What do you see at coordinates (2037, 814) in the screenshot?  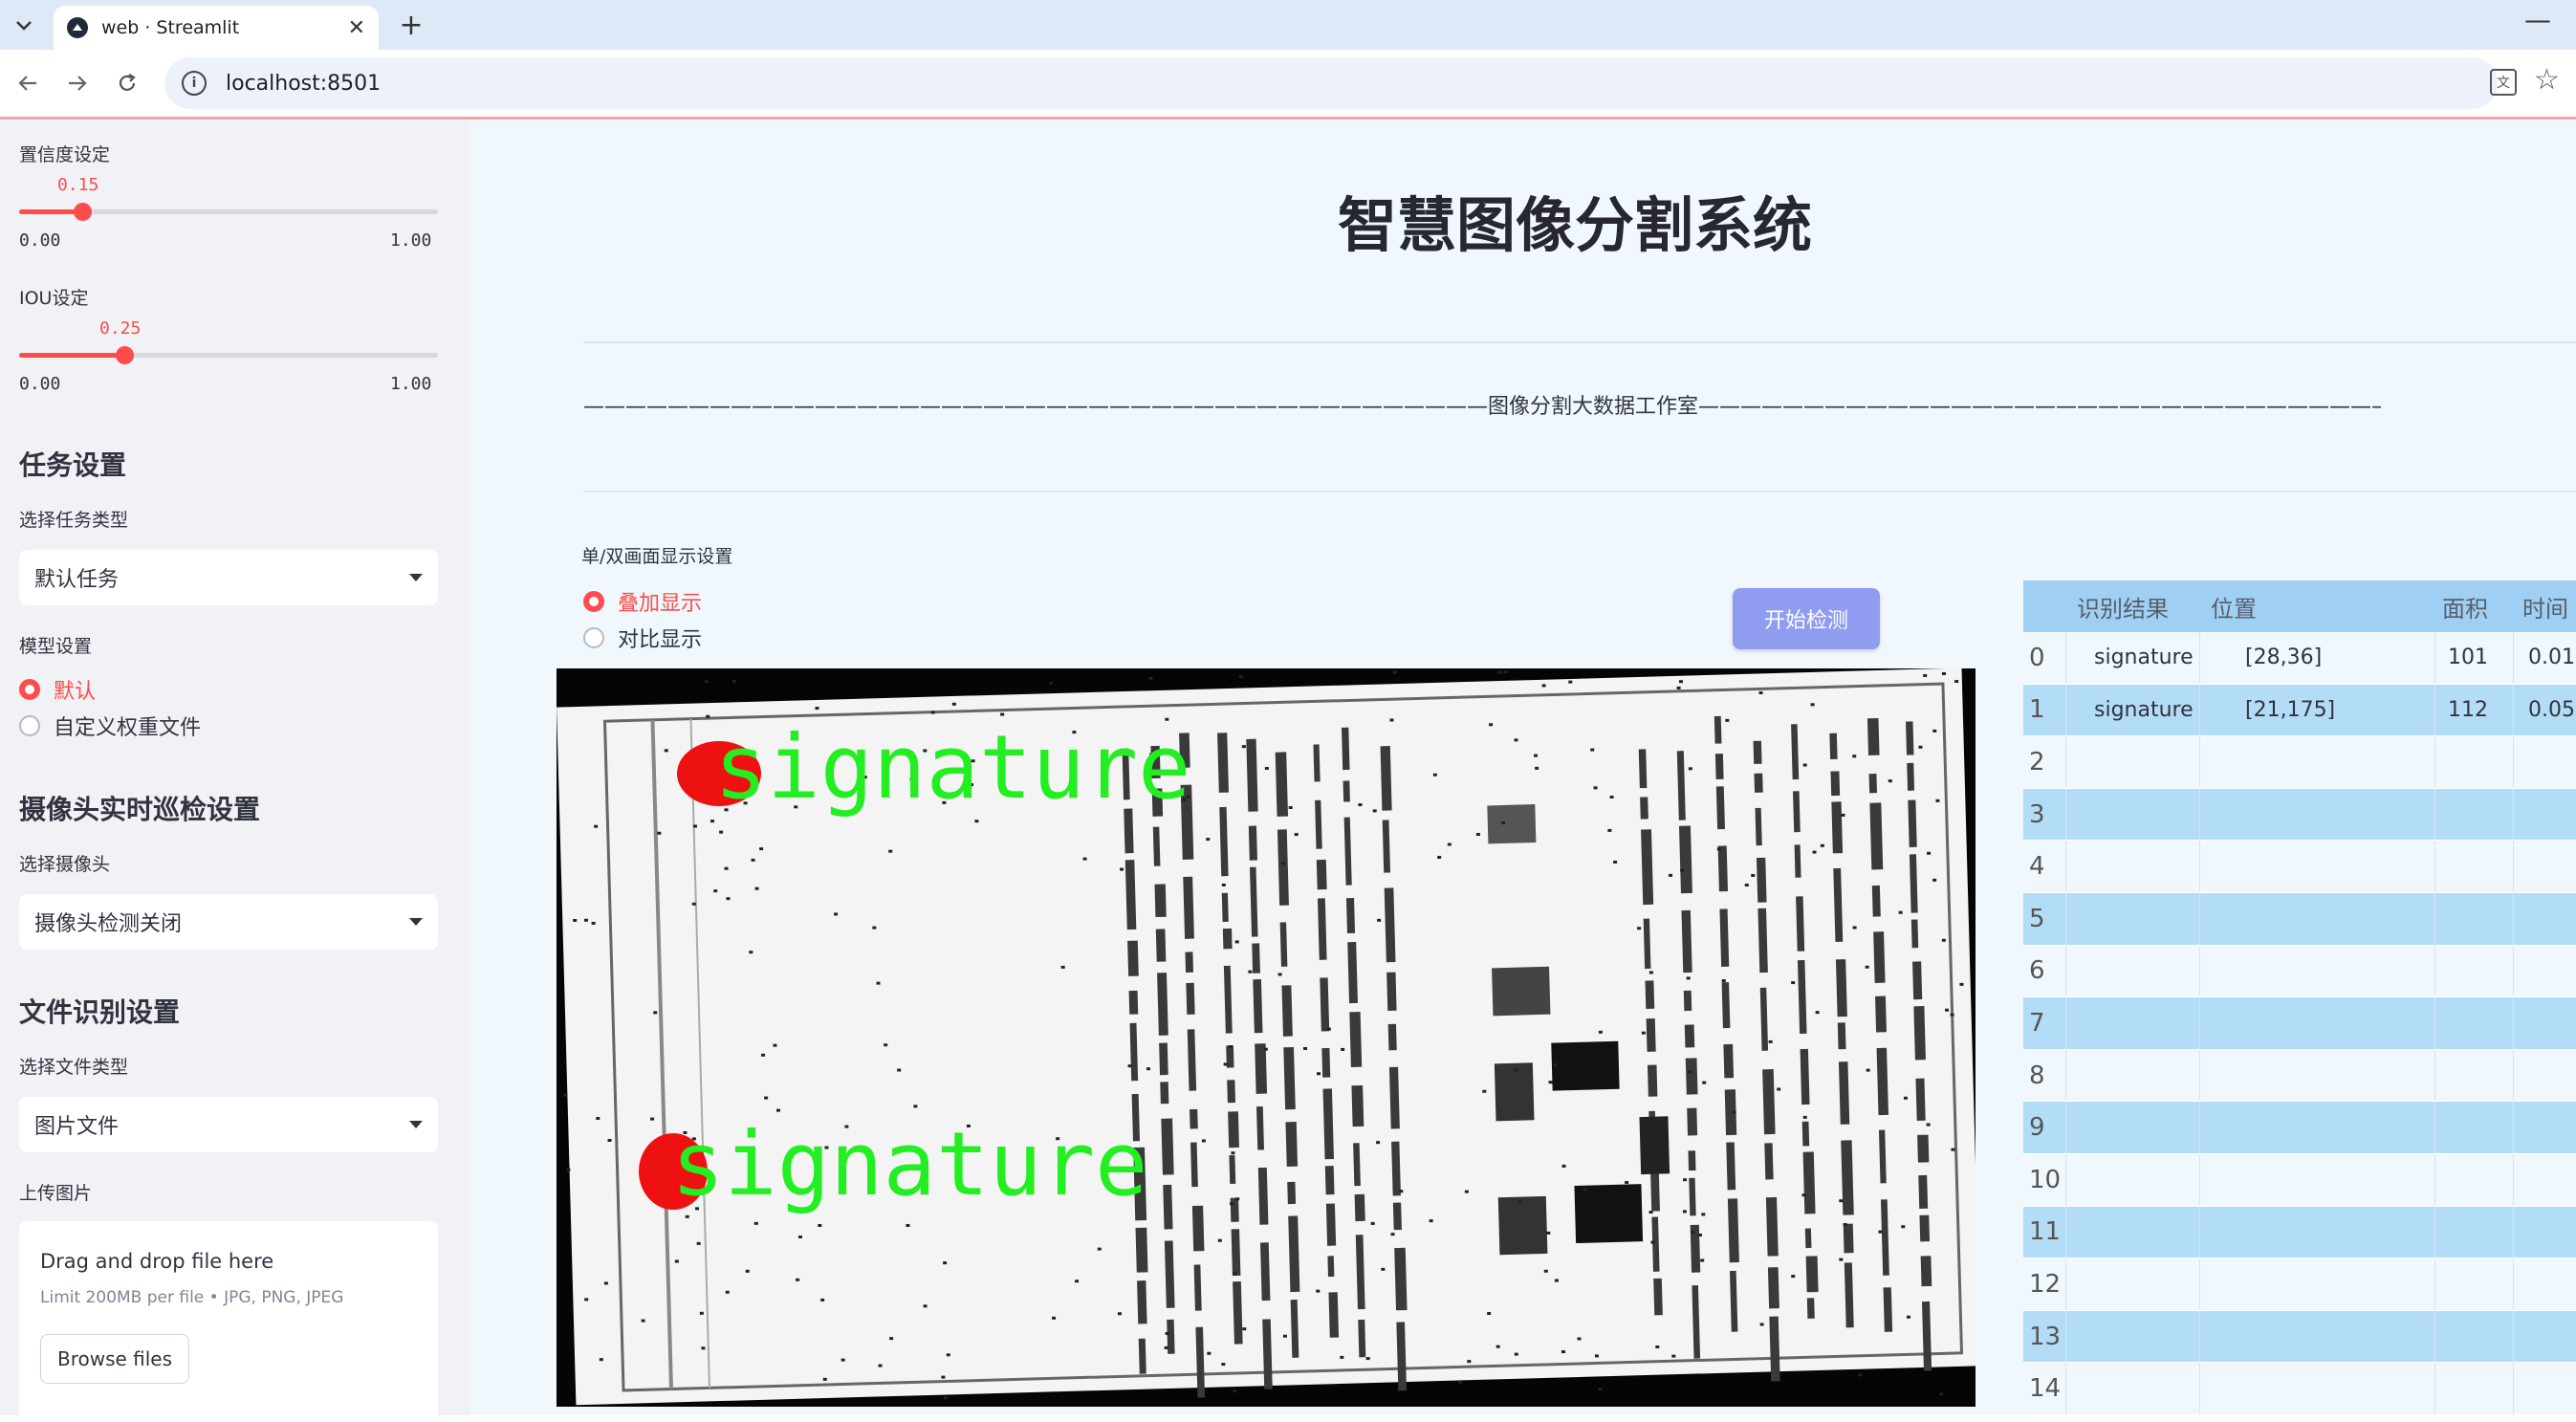 I see `row-index: 3` at bounding box center [2037, 814].